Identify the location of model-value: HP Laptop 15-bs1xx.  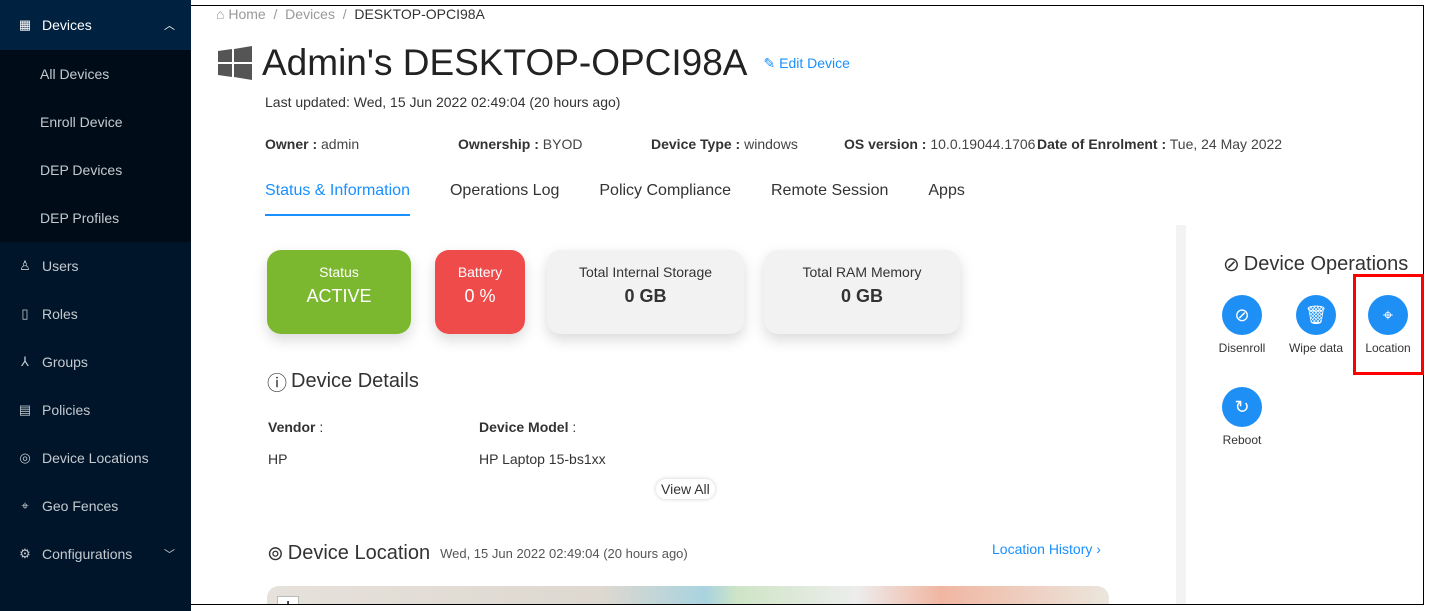
(542, 459).